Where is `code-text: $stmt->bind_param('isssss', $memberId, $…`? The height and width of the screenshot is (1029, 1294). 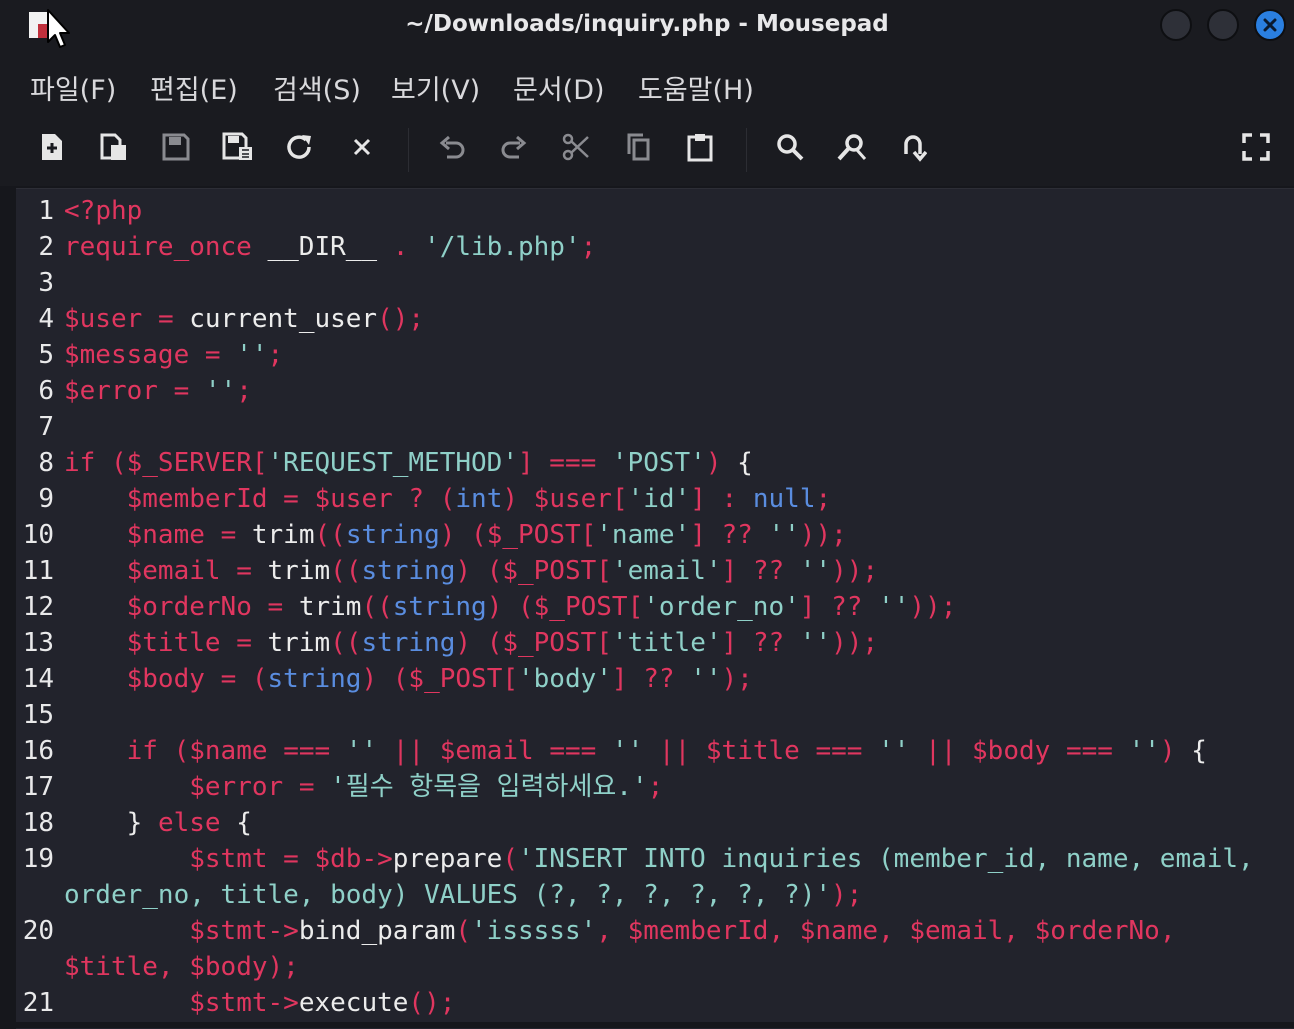 code-text: $stmt->bind_param('isssss', $memberId, $… is located at coordinates (682, 931).